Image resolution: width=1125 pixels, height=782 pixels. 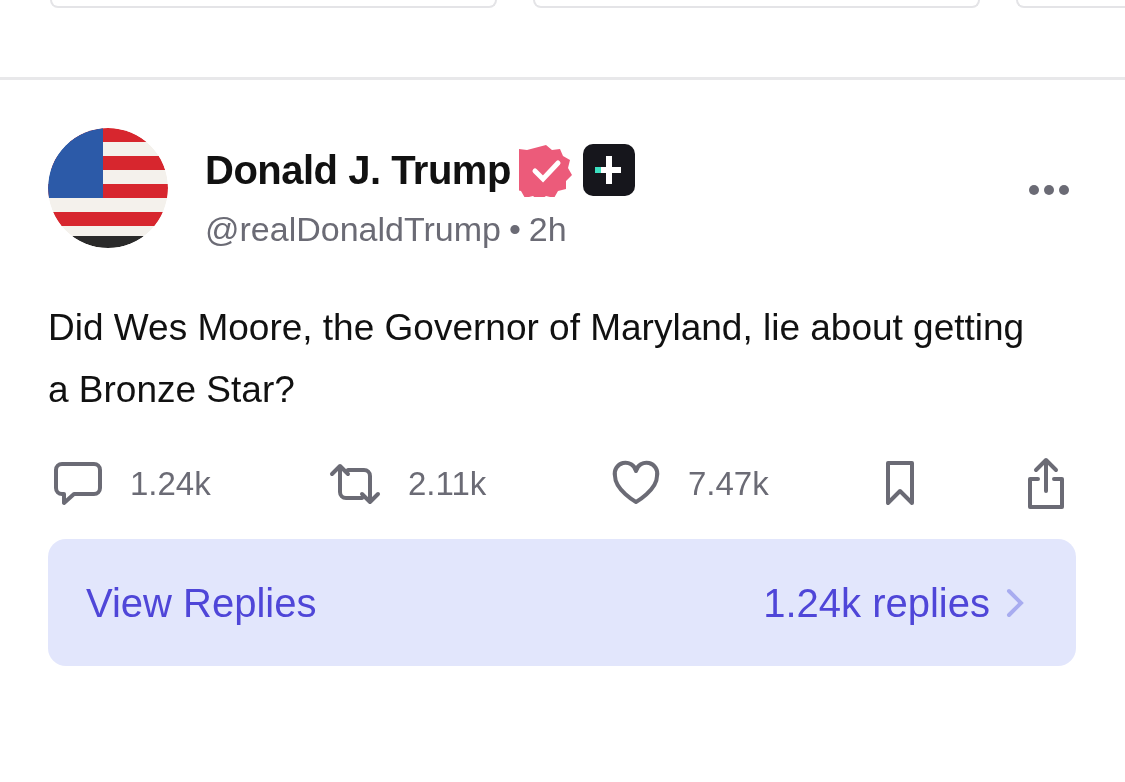 What do you see at coordinates (447, 484) in the screenshot?
I see `repost-count: 2.11k` at bounding box center [447, 484].